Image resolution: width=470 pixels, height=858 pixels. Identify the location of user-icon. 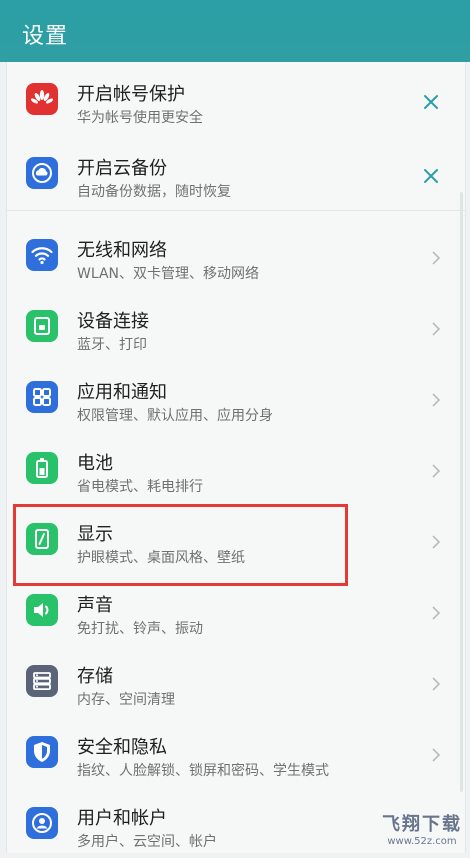
(42, 823).